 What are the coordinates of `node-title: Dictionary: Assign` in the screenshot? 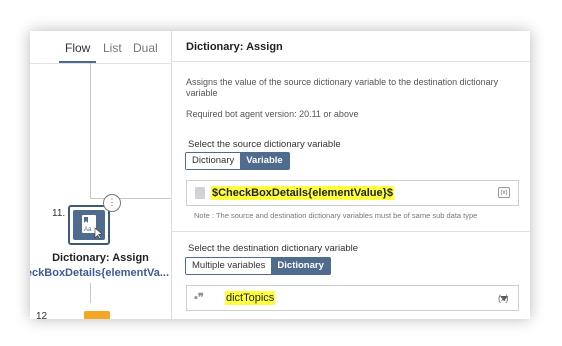 It's located at (100, 258).